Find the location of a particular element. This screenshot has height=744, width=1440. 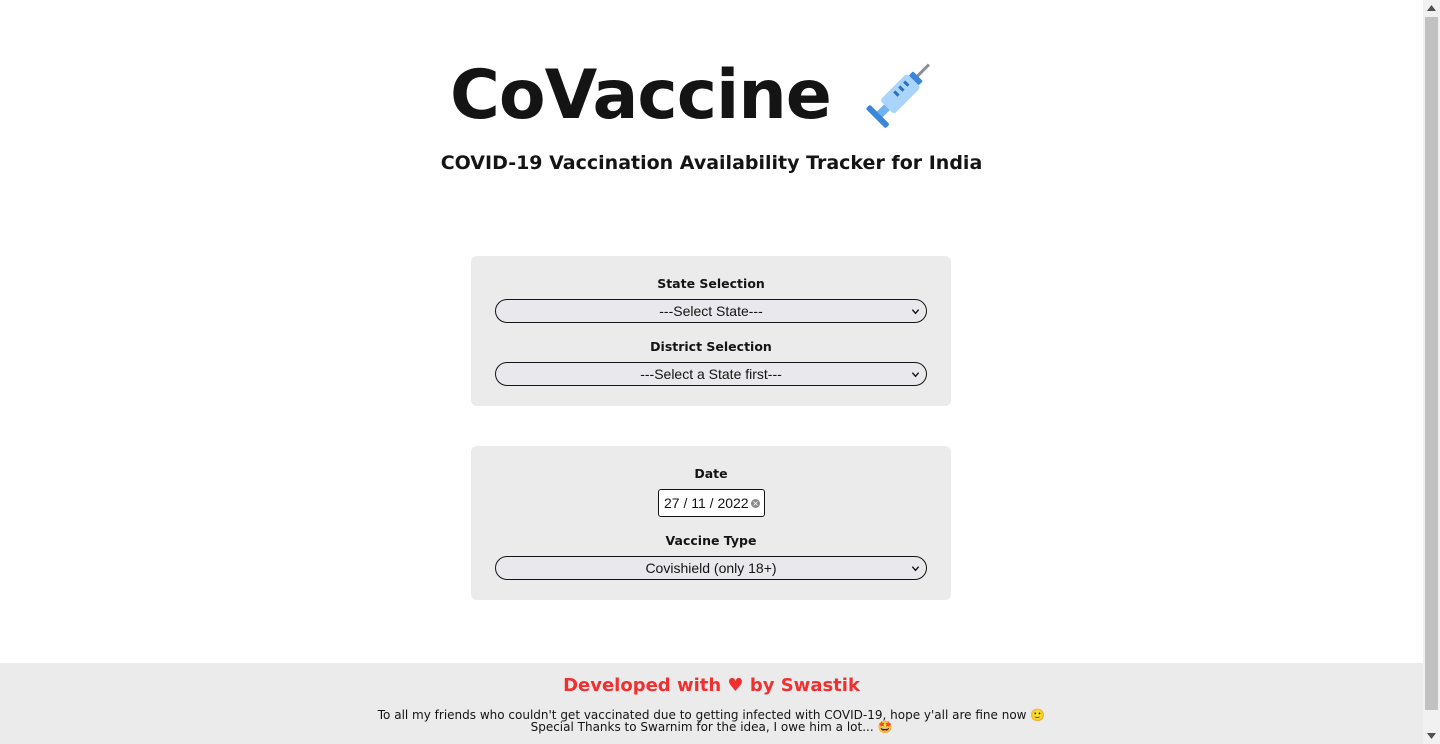

date-input-value: 27 / 11 / 2022 is located at coordinates (706, 503).